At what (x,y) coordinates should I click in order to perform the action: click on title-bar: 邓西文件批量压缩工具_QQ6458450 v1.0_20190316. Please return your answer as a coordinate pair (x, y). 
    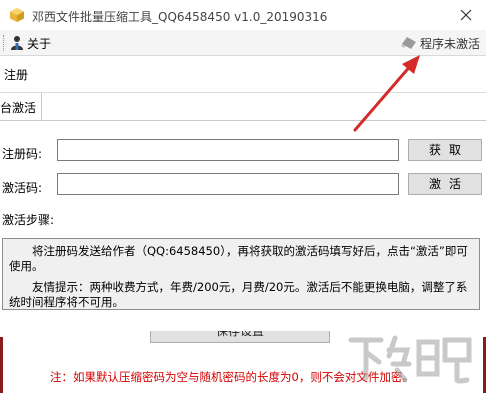
    Looking at the image, I should click on (243, 15).